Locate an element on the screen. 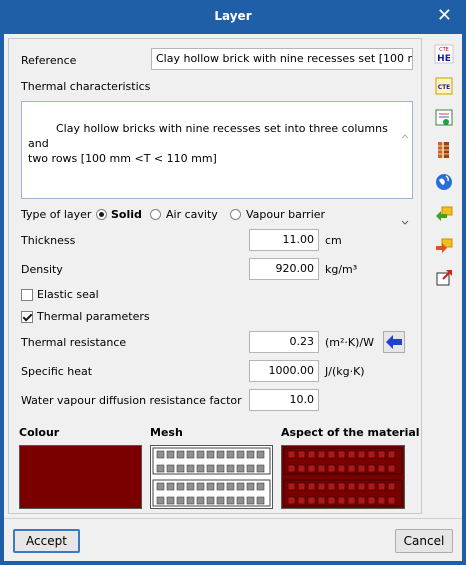 The width and height of the screenshot is (466, 565). import-icon is located at coordinates (444, 214).